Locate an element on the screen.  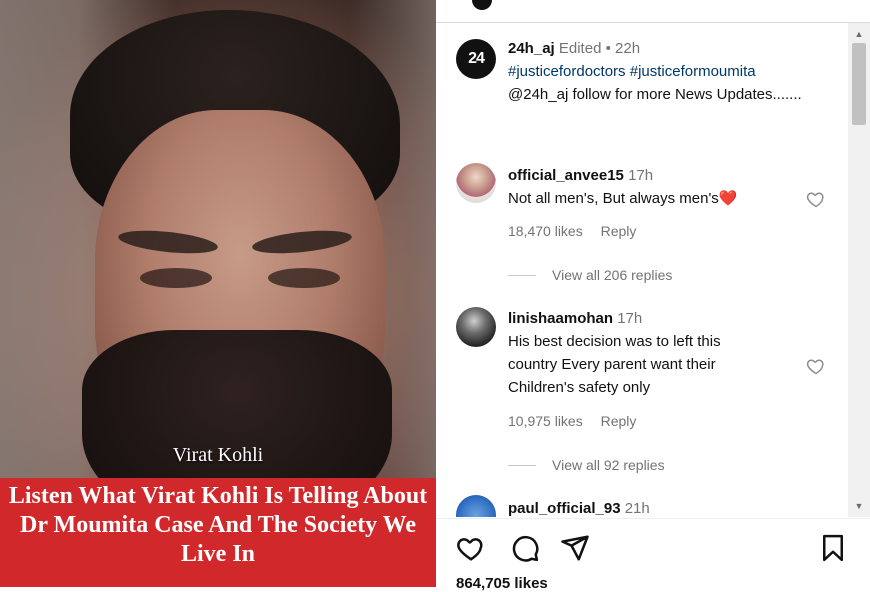
view-replies-button: View all 92 replies is located at coordinates (586, 465).